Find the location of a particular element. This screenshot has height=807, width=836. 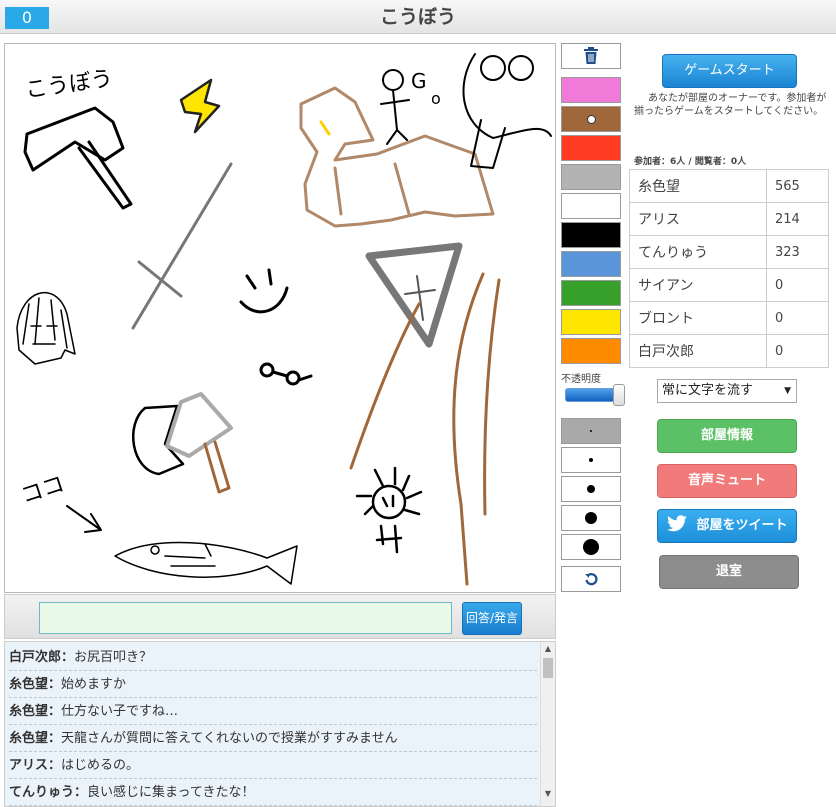

chat-author: アリス is located at coordinates (29, 765).